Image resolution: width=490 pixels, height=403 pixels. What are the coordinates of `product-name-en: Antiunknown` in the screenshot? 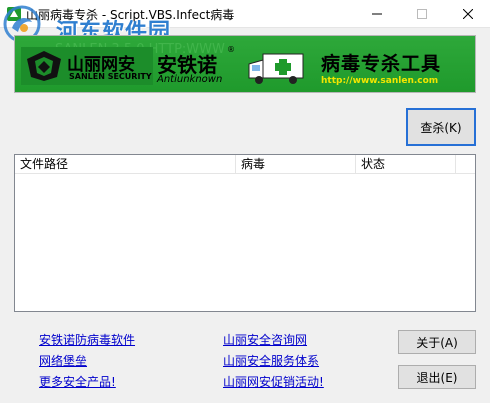 It's located at (190, 79).